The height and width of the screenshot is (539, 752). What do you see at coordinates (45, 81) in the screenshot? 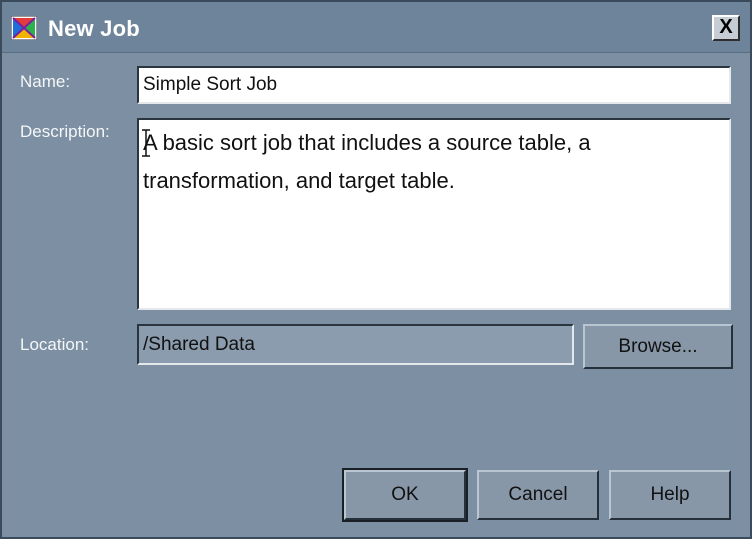
I see `name-label: Name:` at bounding box center [45, 81].